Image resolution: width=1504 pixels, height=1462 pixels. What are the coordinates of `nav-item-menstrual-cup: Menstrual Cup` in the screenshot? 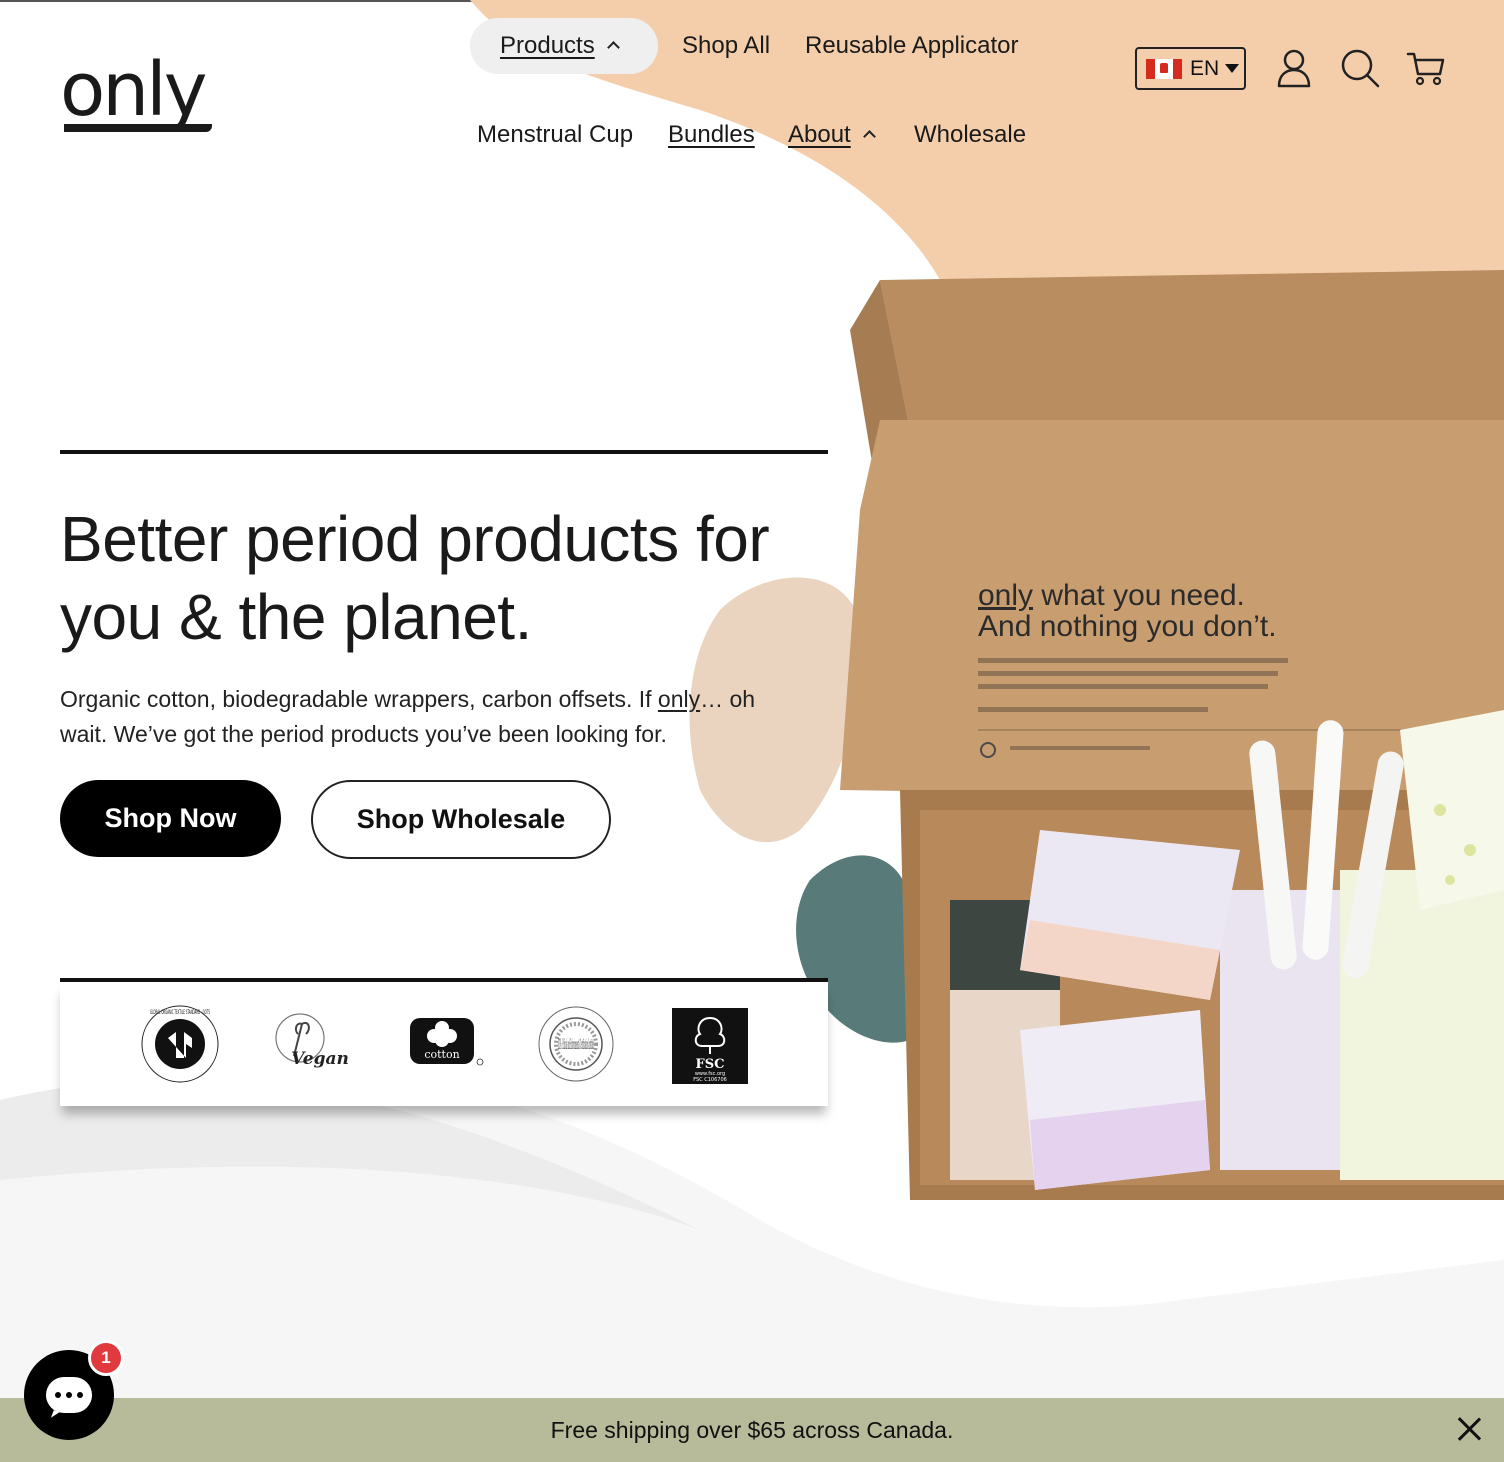 It's located at (555, 135).